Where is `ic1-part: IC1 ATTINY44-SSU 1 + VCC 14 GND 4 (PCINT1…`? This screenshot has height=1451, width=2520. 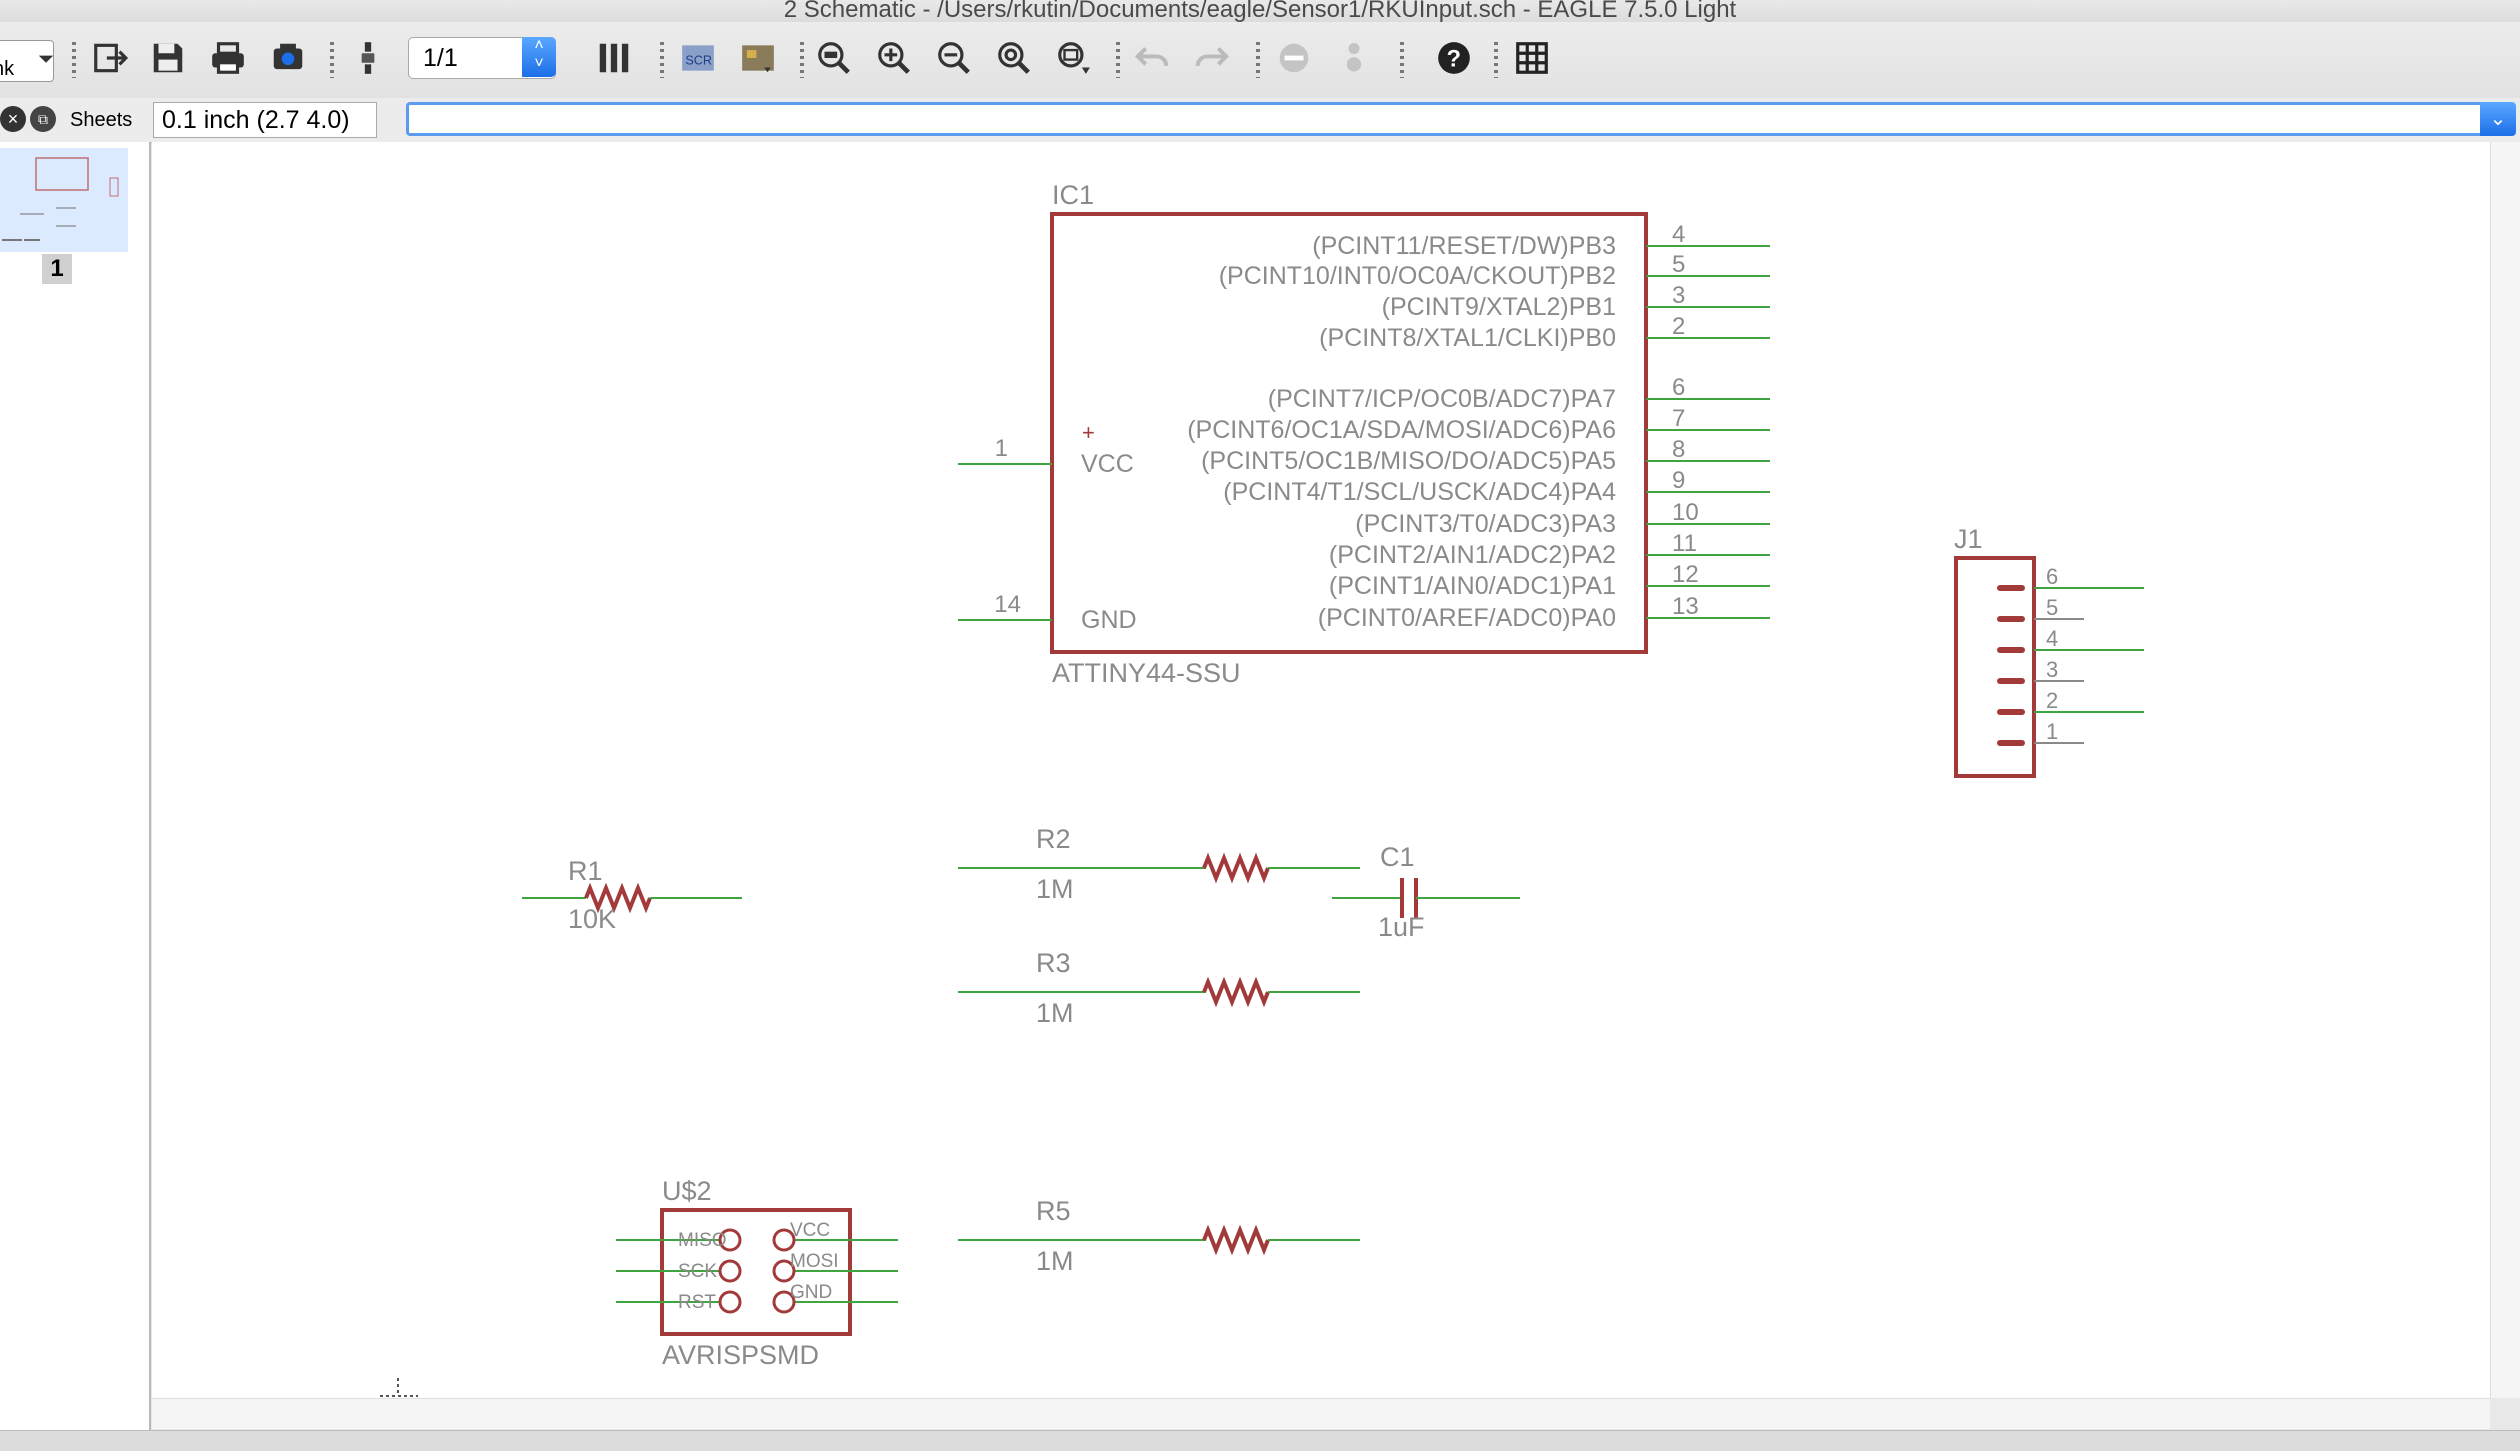 ic1-part: IC1 ATTINY44-SSU 1 + VCC 14 GND 4 (PCINT1… is located at coordinates (1364, 434).